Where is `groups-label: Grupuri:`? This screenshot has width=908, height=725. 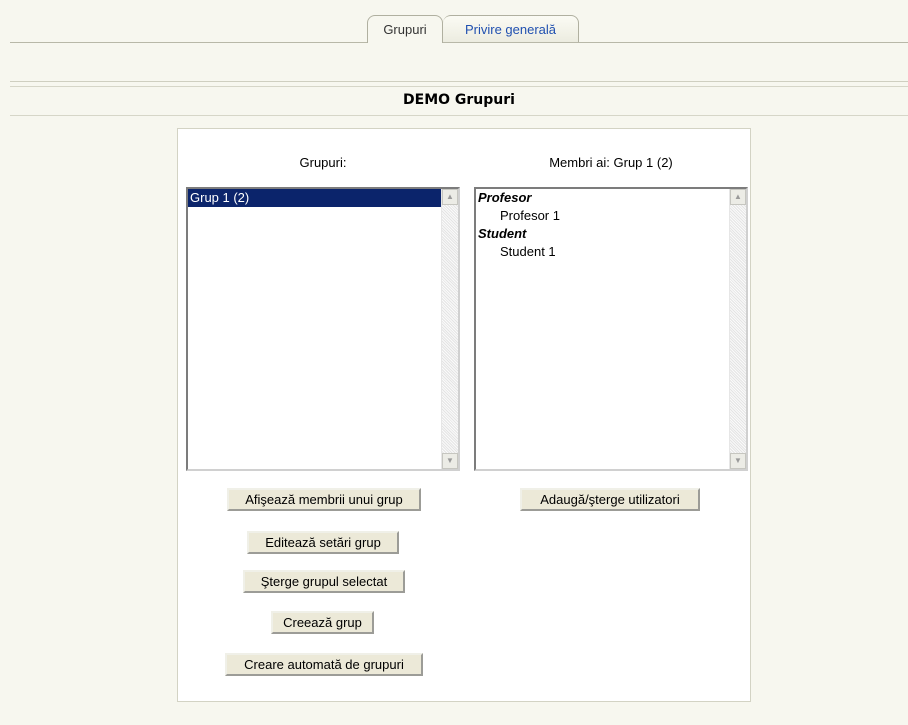 groups-label: Grupuri: is located at coordinates (323, 162).